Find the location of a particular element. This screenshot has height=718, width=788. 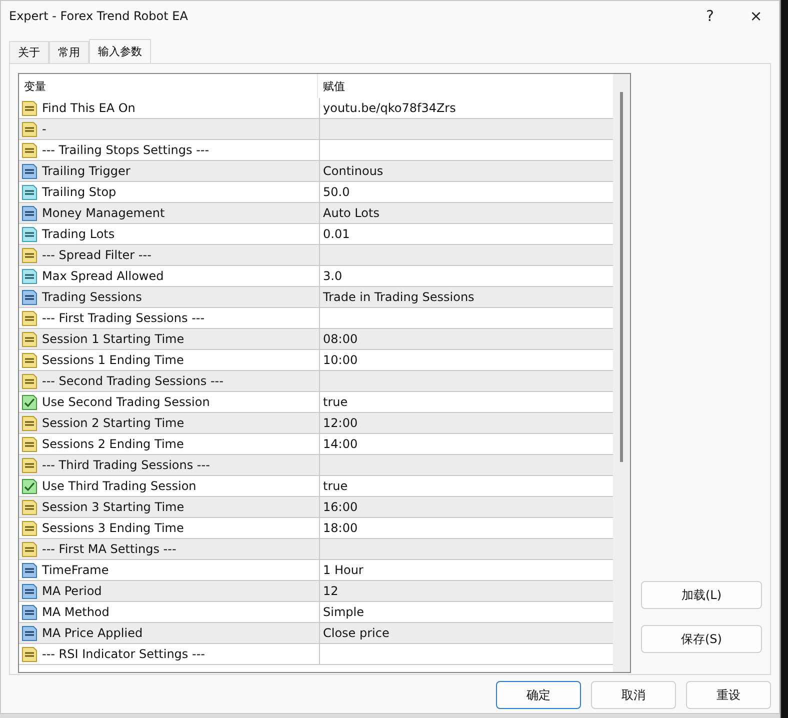

parameter-value: 50.0 is located at coordinates (336, 192).